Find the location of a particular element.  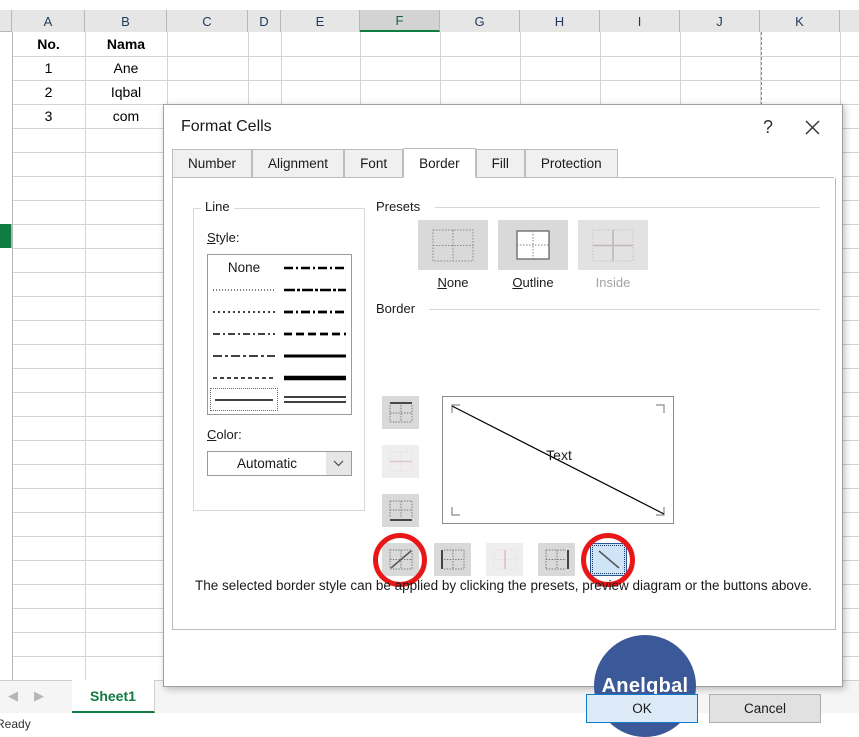

tab-border: Border is located at coordinates (439, 163).